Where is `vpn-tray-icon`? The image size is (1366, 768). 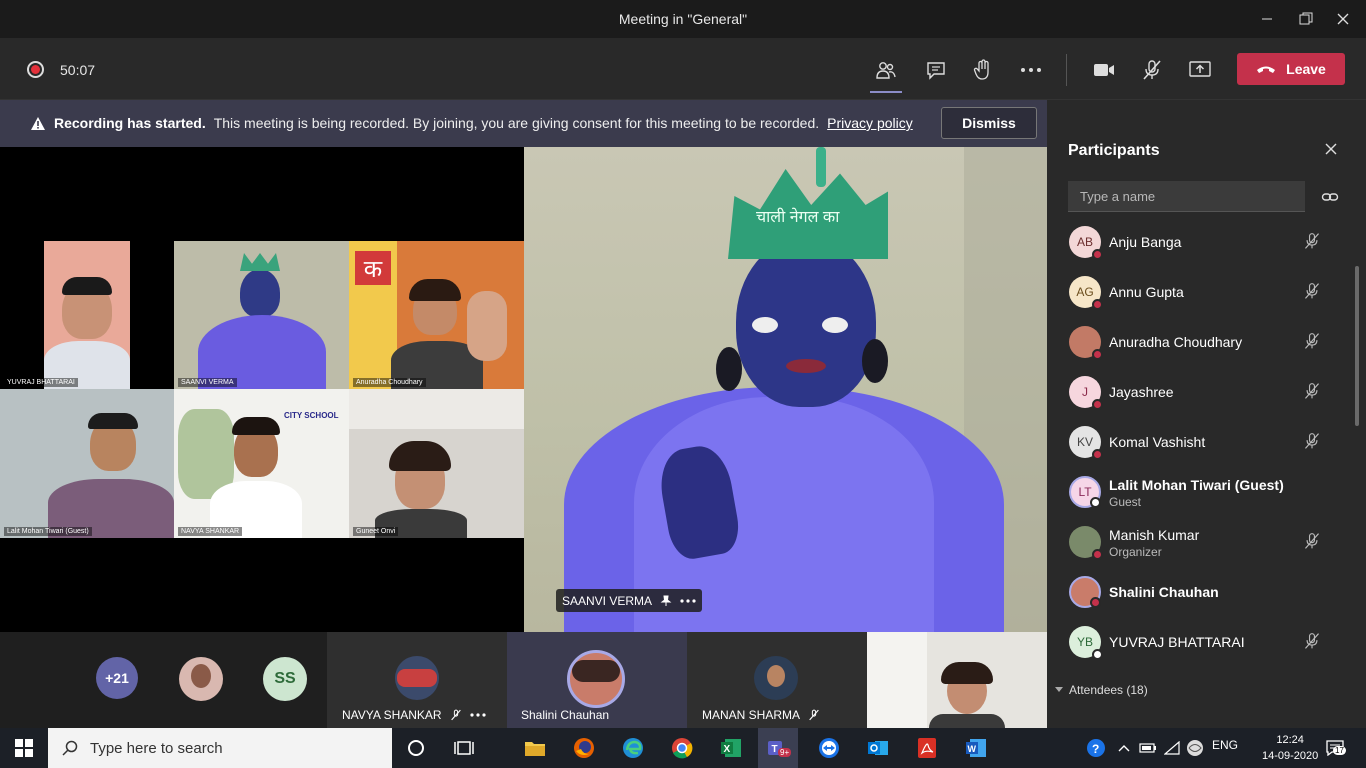 vpn-tray-icon is located at coordinates (1195, 748).